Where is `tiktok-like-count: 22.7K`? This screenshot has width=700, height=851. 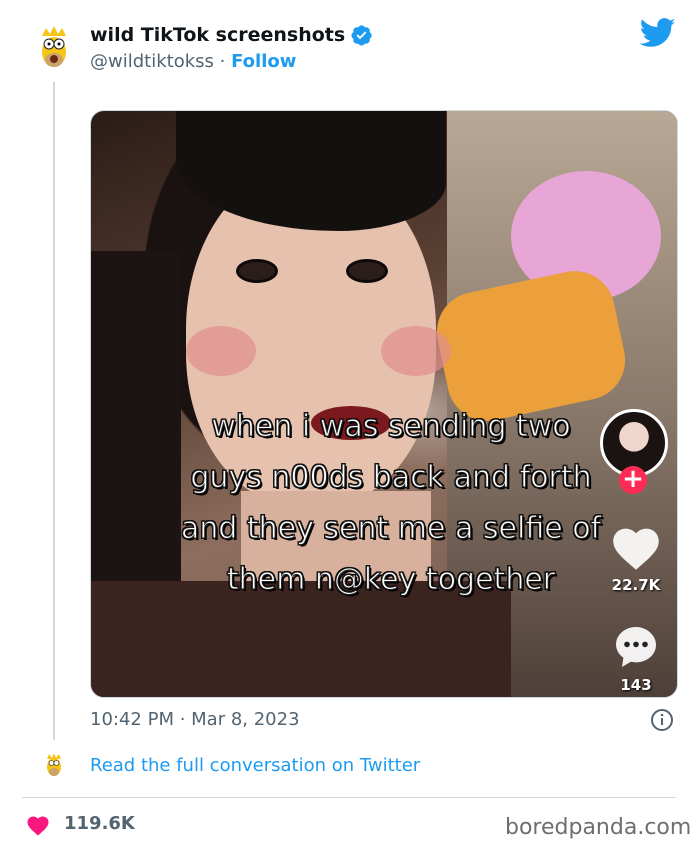
tiktok-like-count: 22.7K is located at coordinates (636, 585).